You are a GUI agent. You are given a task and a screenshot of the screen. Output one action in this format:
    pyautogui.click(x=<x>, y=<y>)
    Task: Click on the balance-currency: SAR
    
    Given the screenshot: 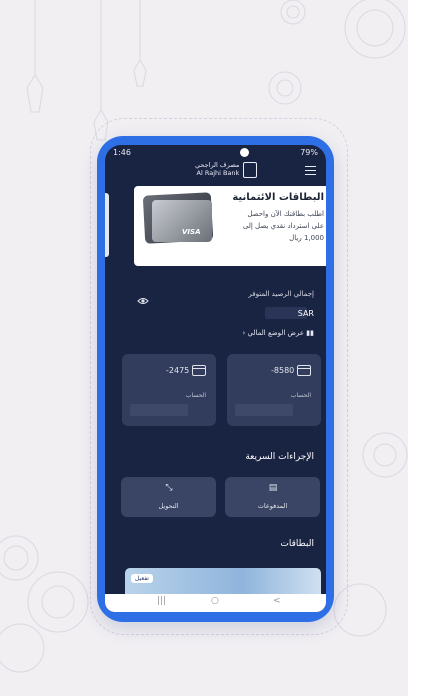 What is the action you would take?
    pyautogui.click(x=305, y=313)
    